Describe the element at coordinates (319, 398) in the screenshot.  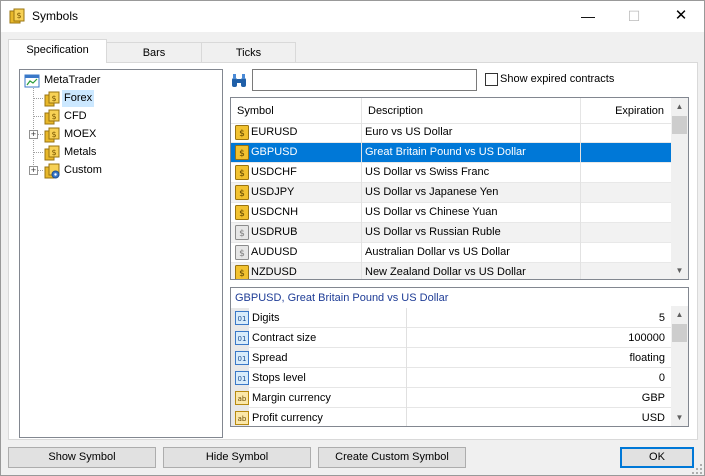
I see `property-name: Margin currency` at that location.